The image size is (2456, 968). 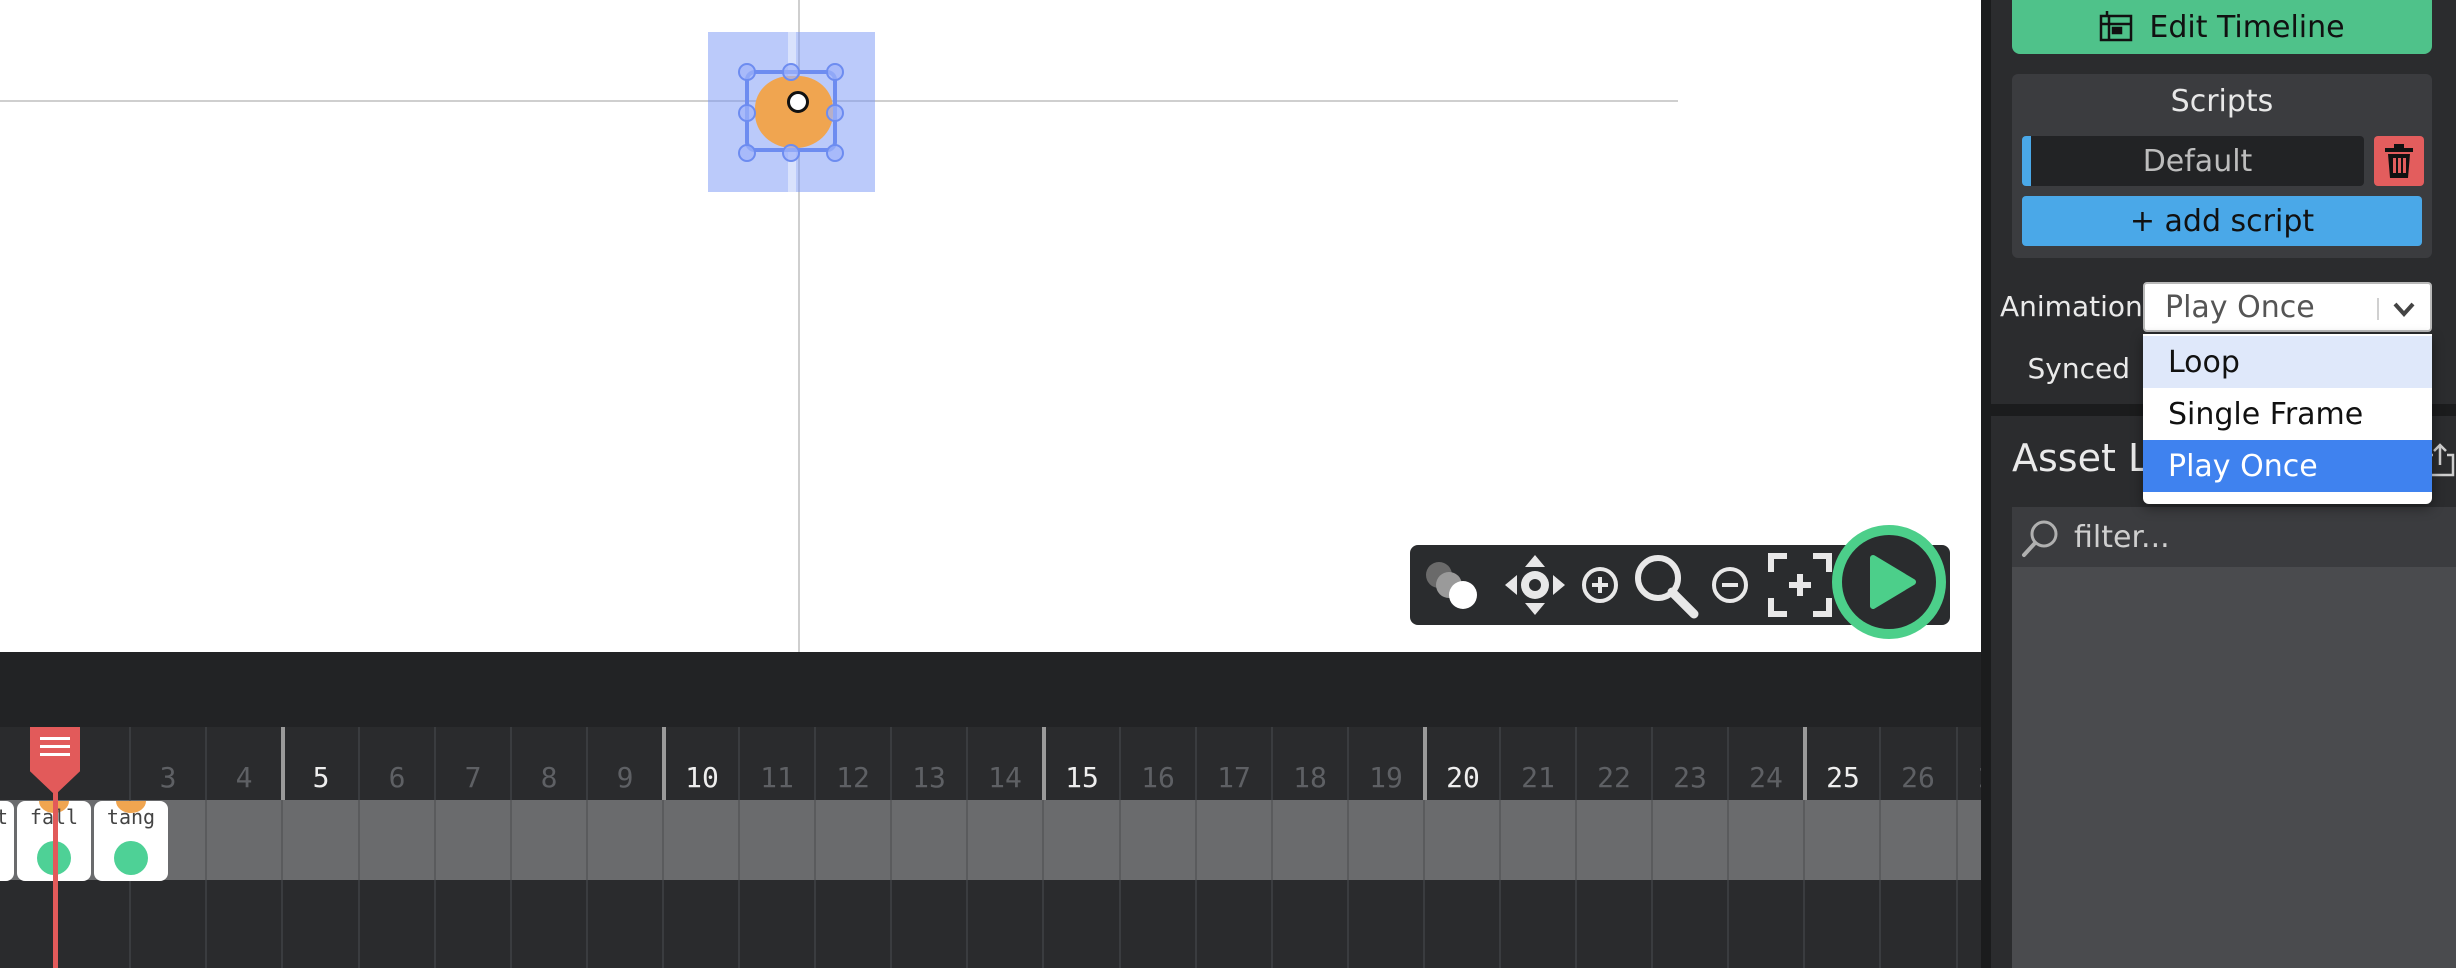 I want to click on add-script-button: + add script, so click(x=2222, y=221).